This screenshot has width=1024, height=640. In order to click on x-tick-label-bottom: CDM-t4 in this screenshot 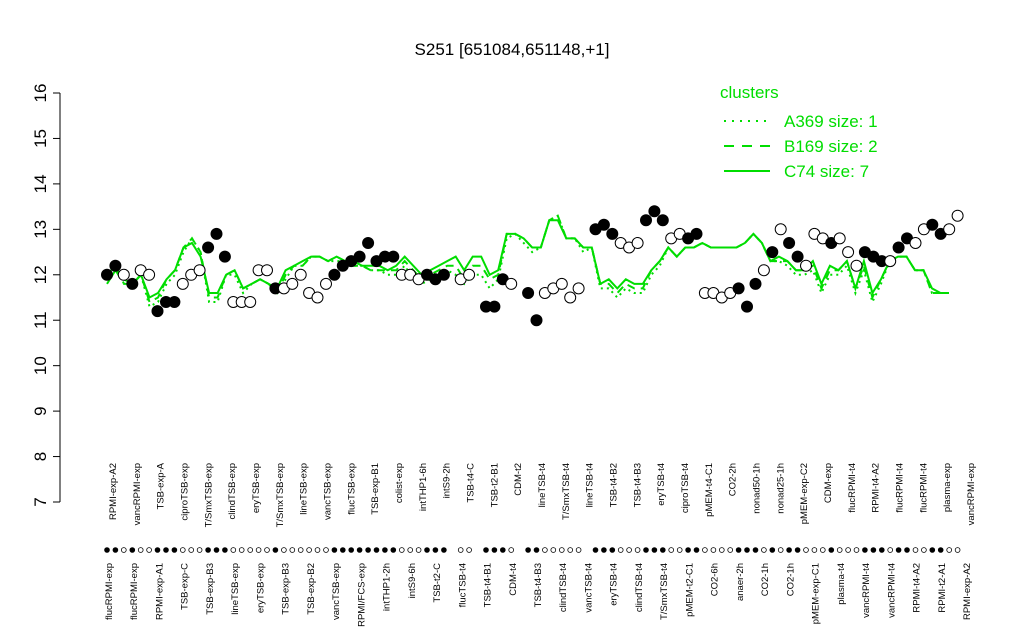, I will do `click(513, 579)`.